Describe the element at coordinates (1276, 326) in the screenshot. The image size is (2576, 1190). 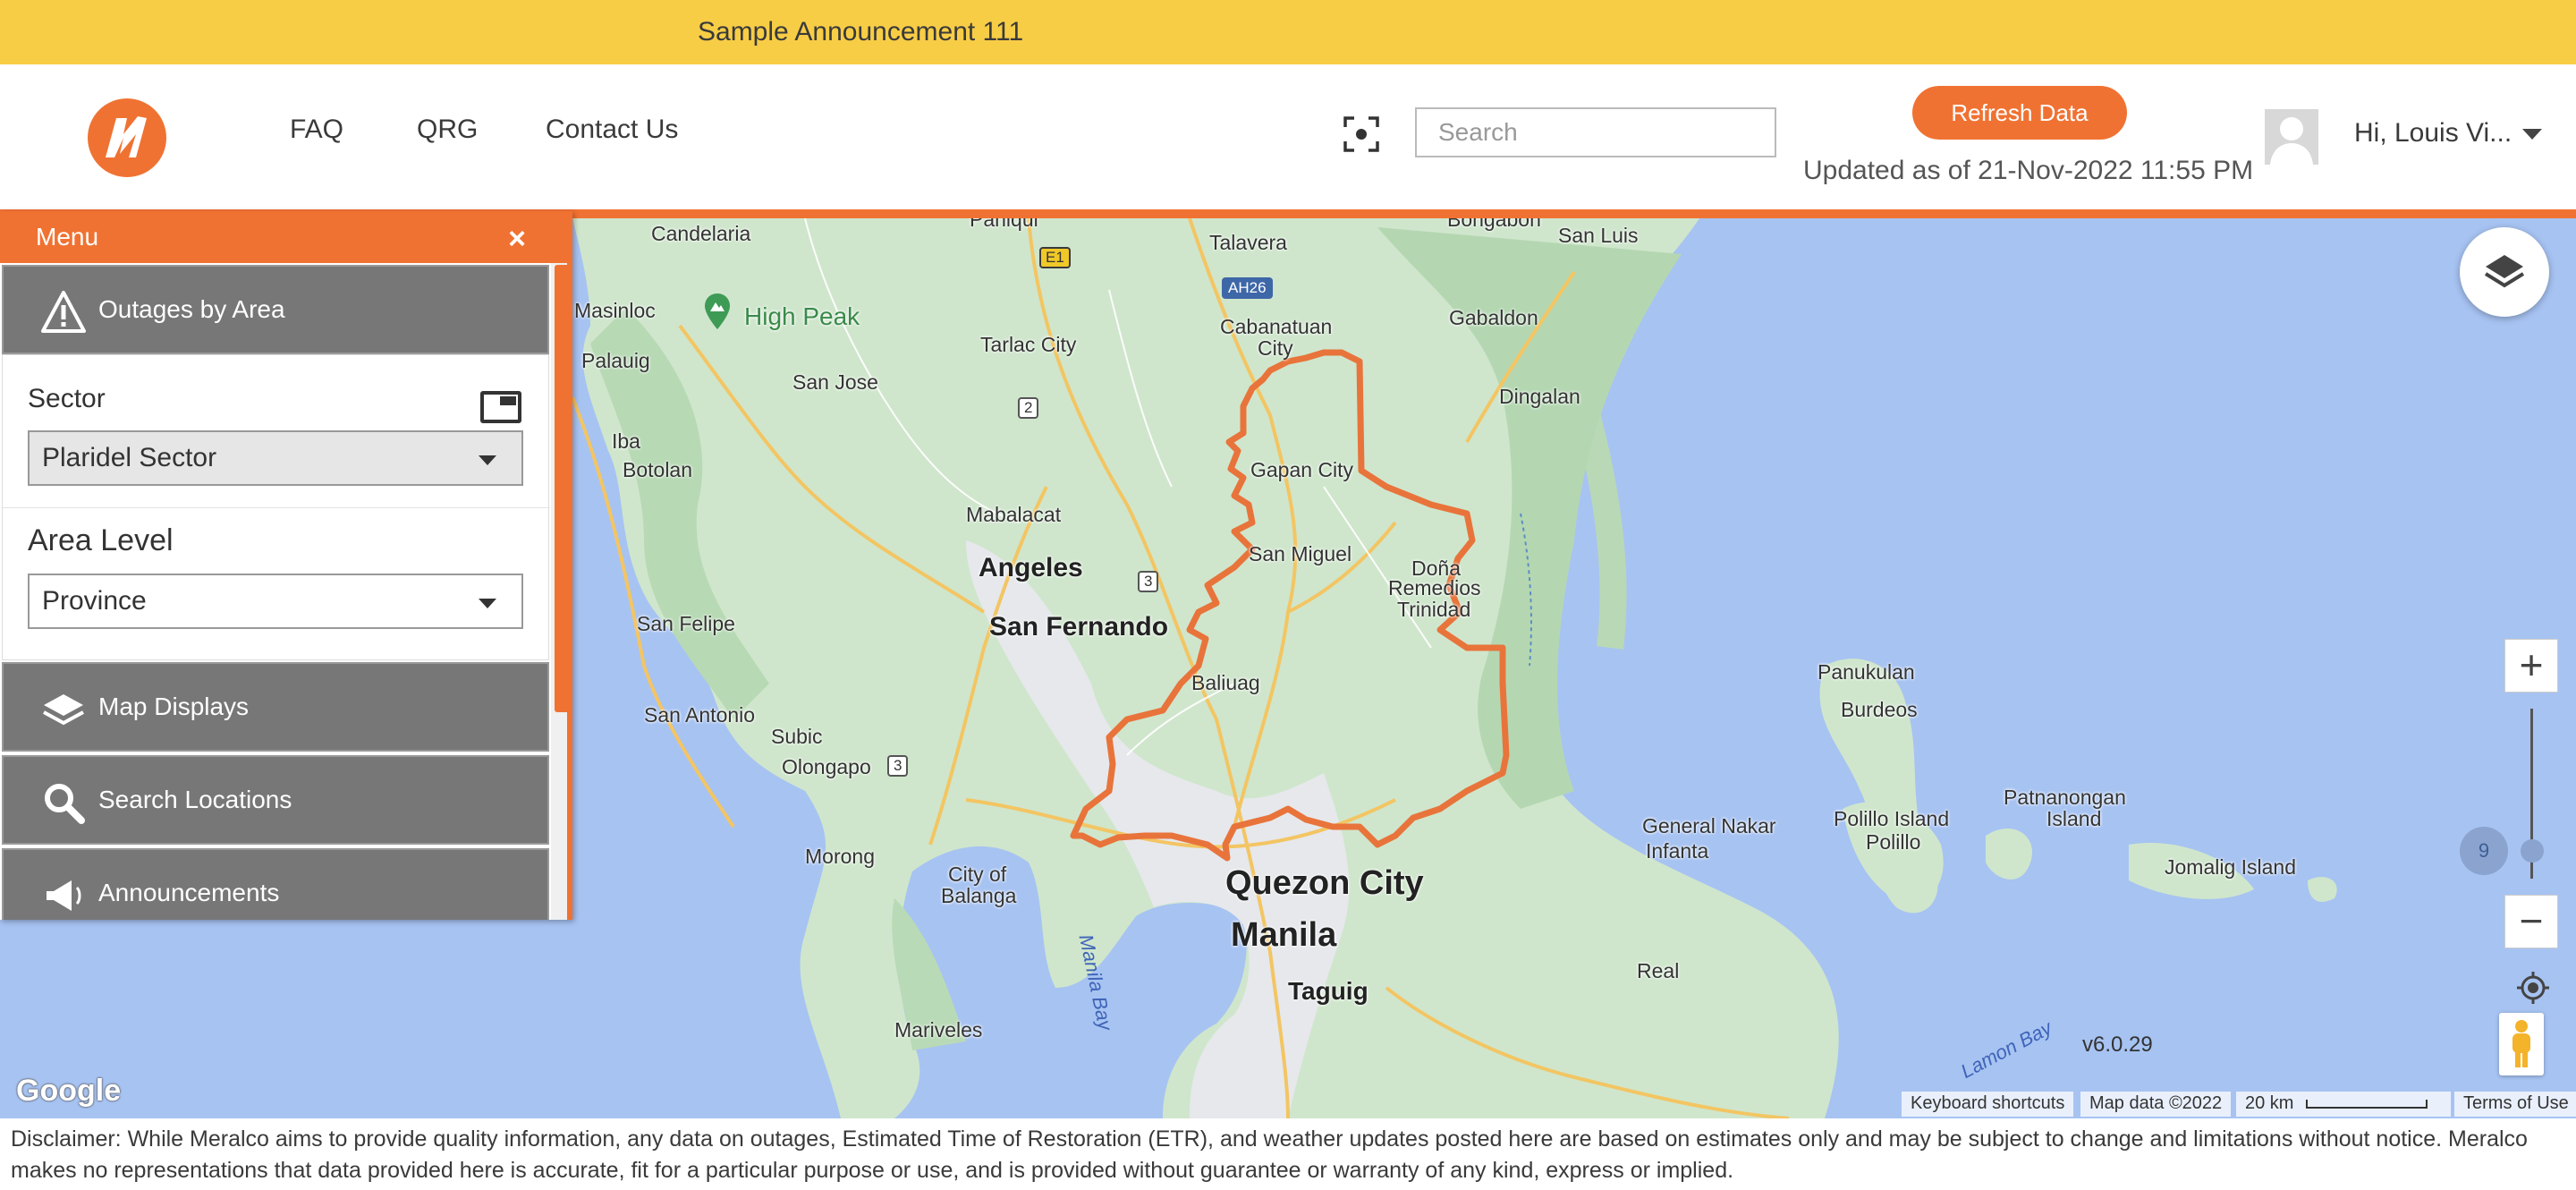
I see `map-label-cabanatuan: Cabanatuan` at that location.